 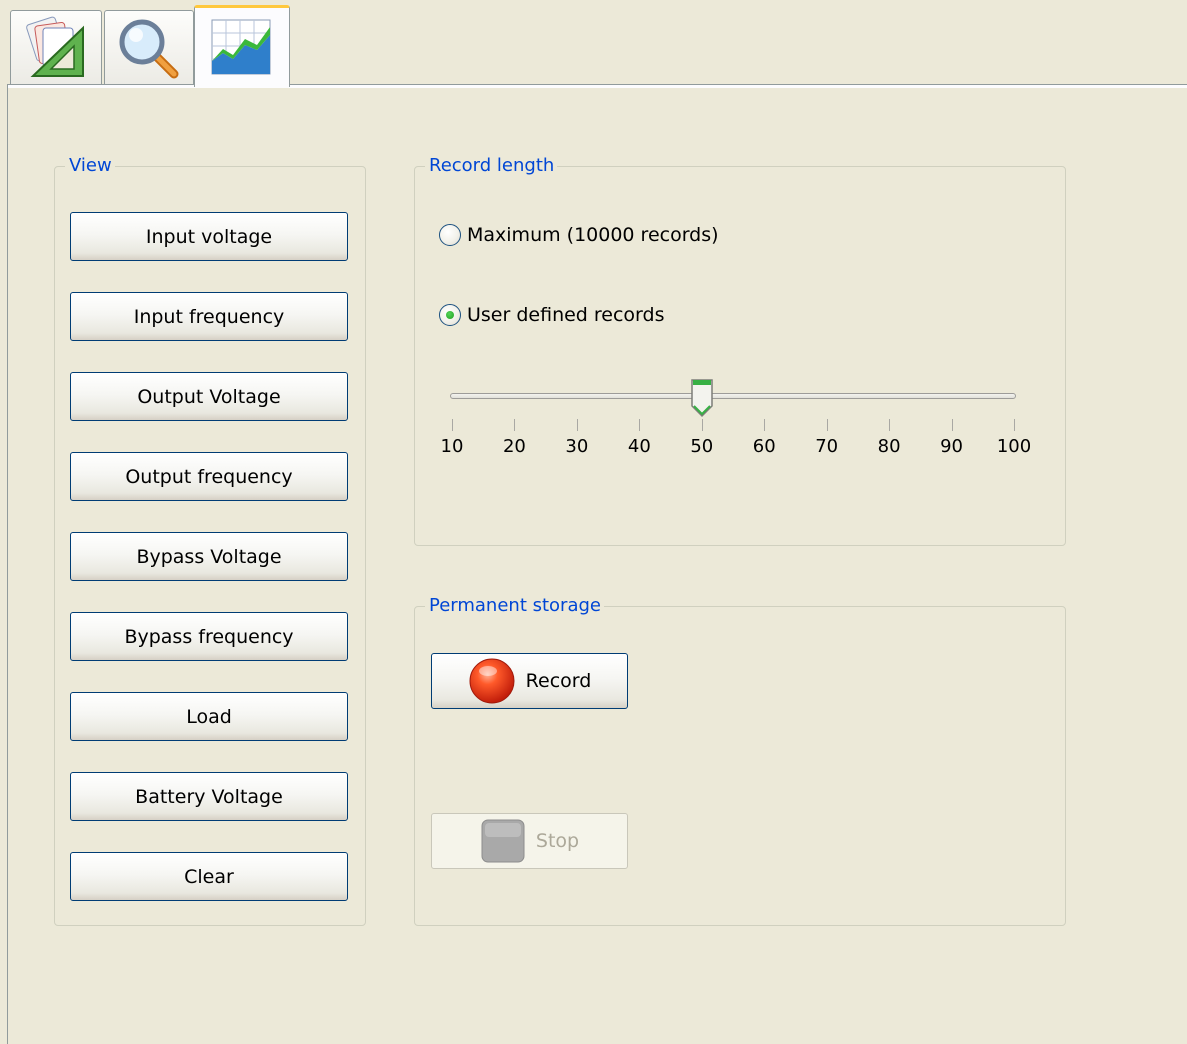 What do you see at coordinates (209, 316) in the screenshot?
I see `input-frequency-button: Input frequency` at bounding box center [209, 316].